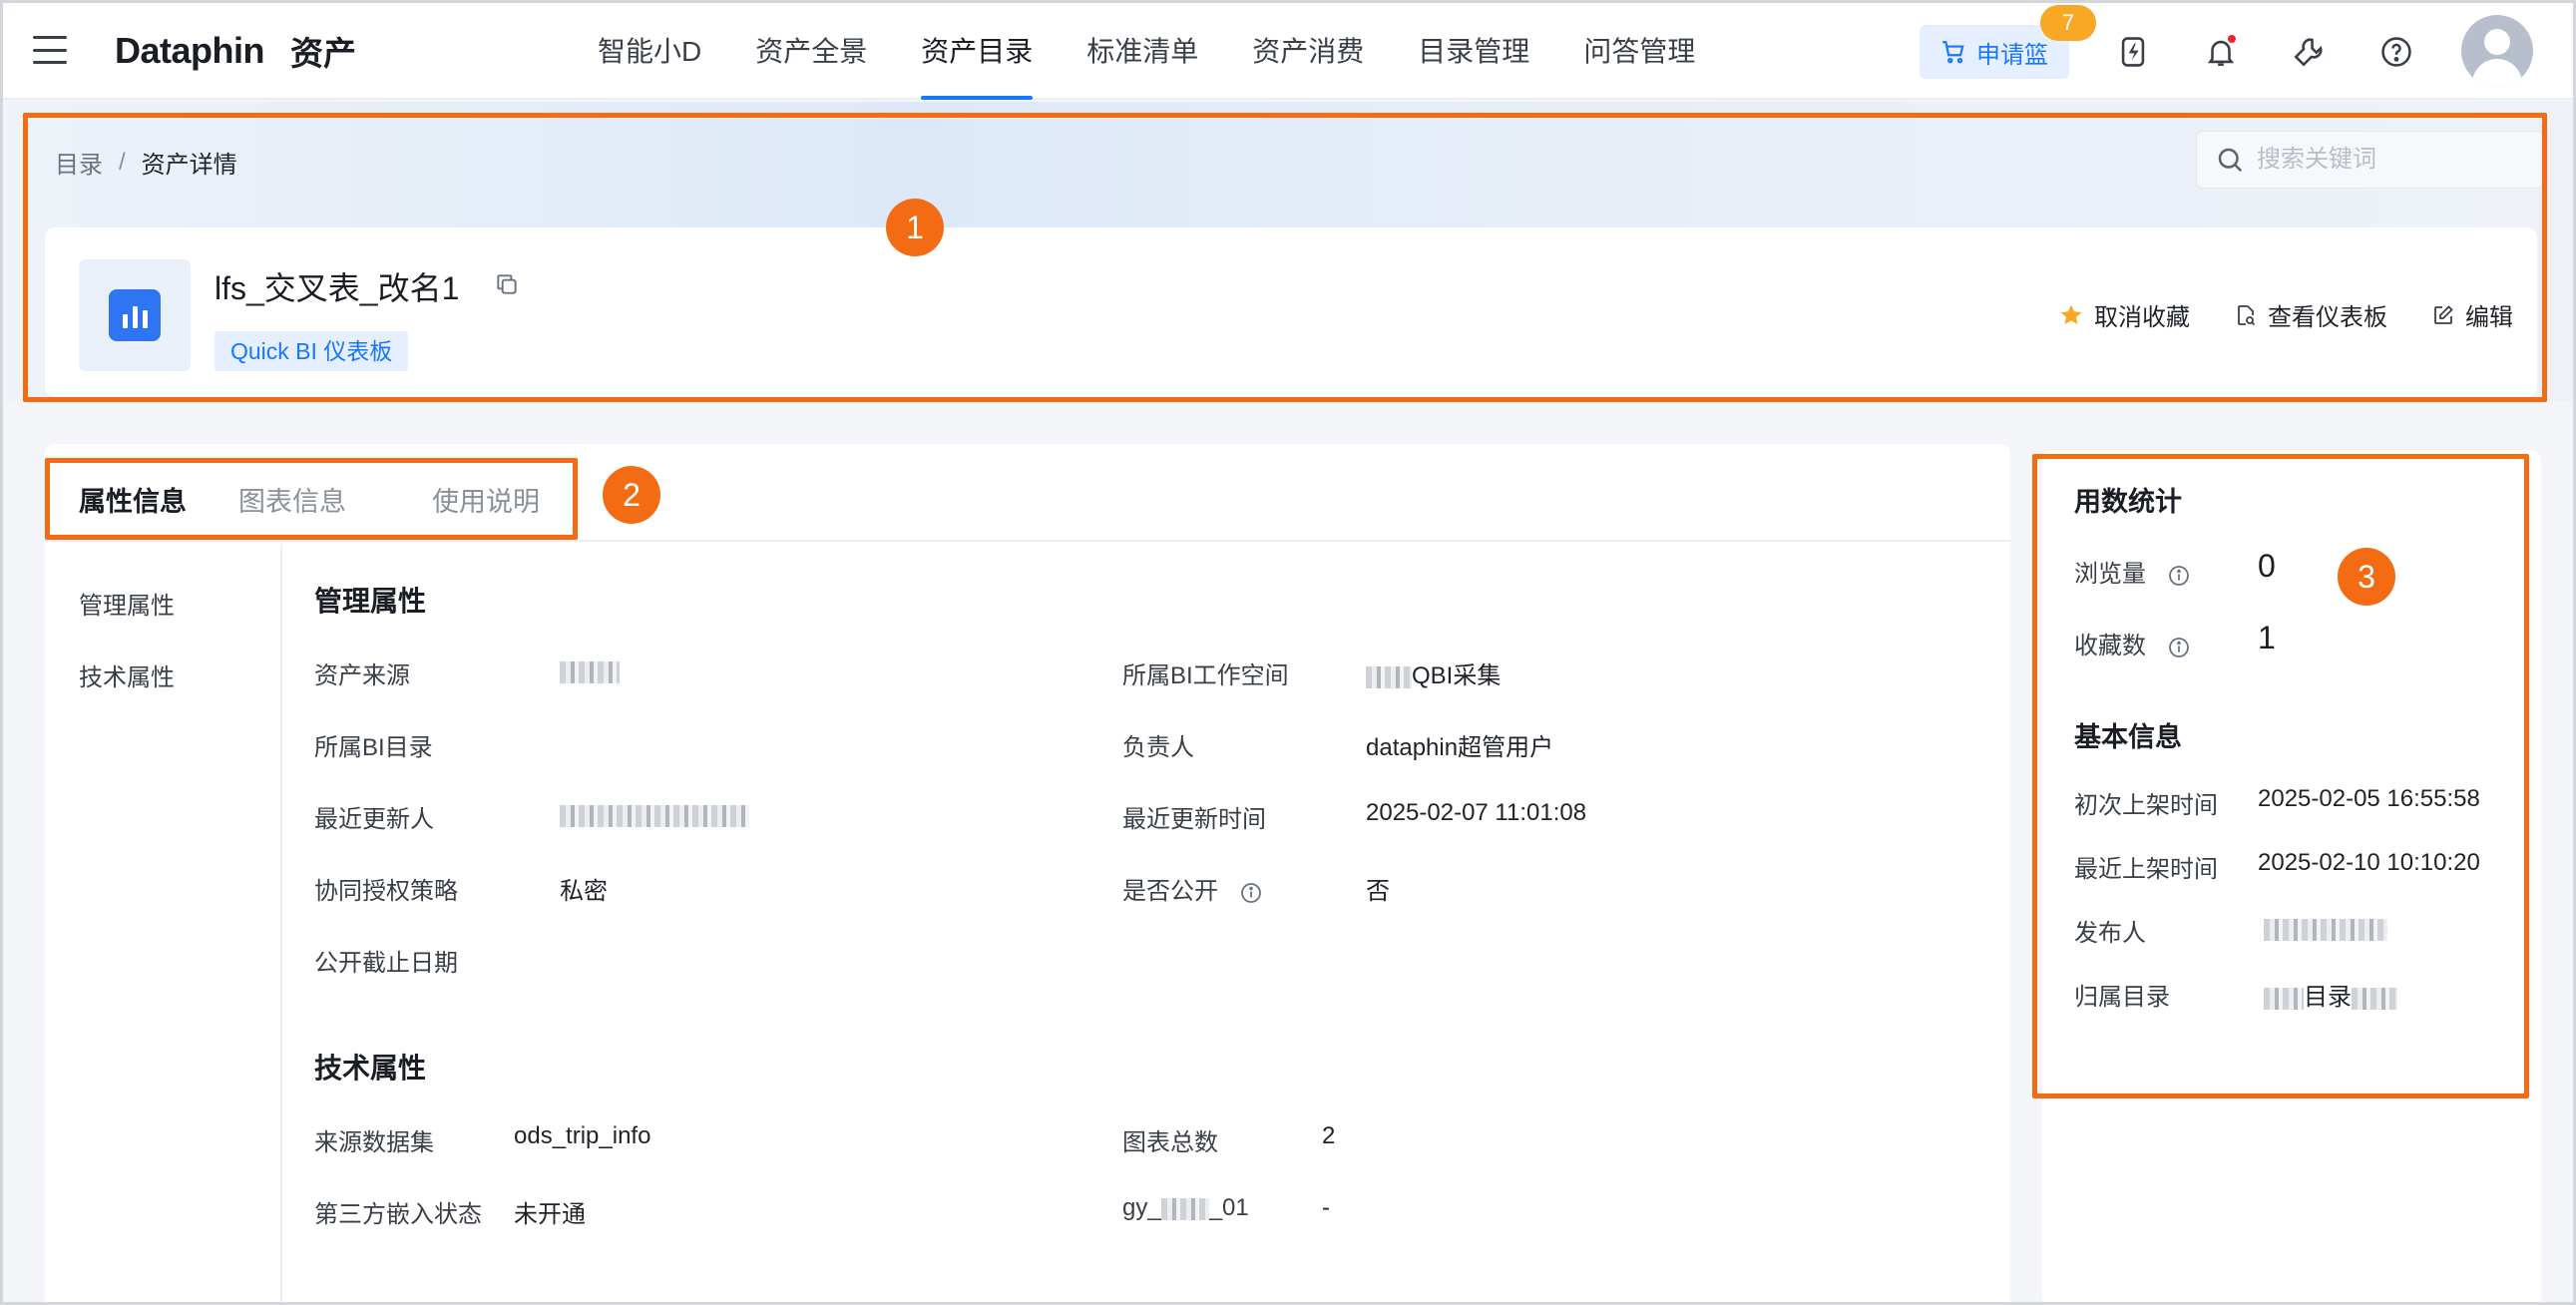 The width and height of the screenshot is (2576, 1305). I want to click on callout-marker-1: 1, so click(915, 227).